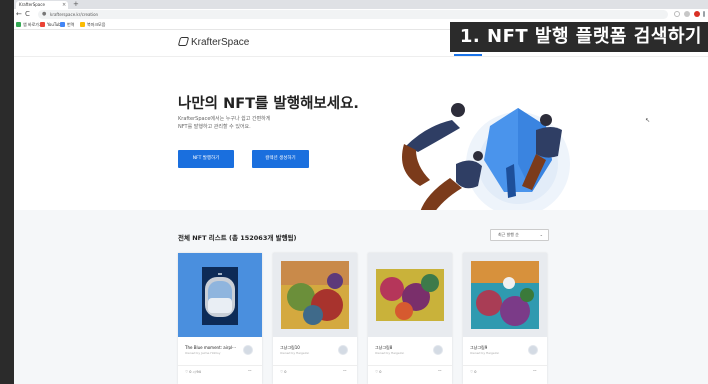  Describe the element at coordinates (704, 14) in the screenshot. I see `menu-icon` at that location.